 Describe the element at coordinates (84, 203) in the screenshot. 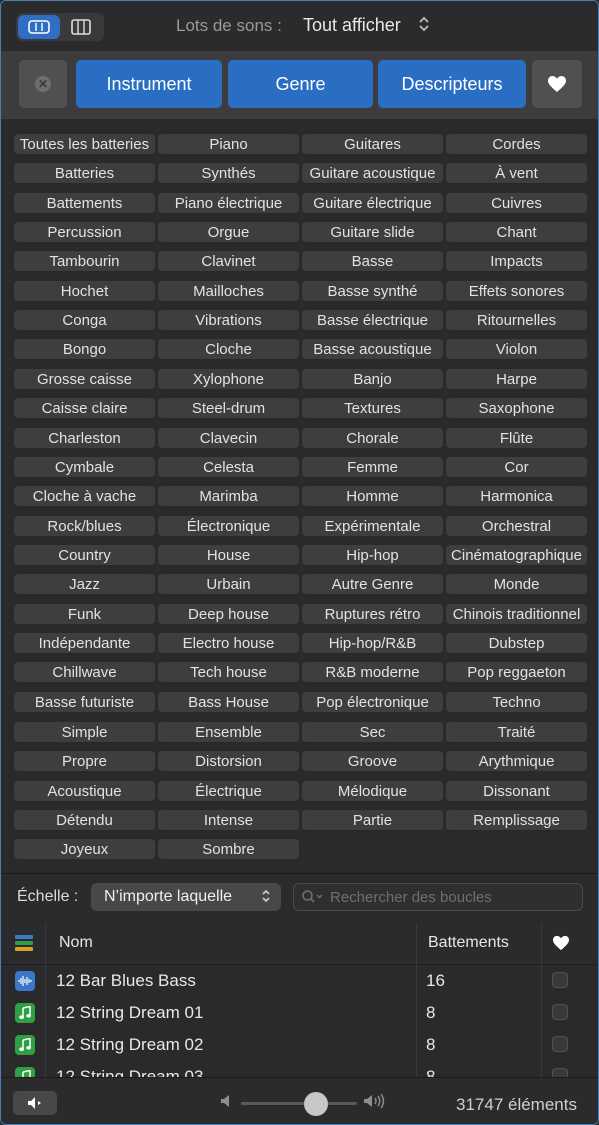

I see `keyword-button-battements: Battements` at that location.